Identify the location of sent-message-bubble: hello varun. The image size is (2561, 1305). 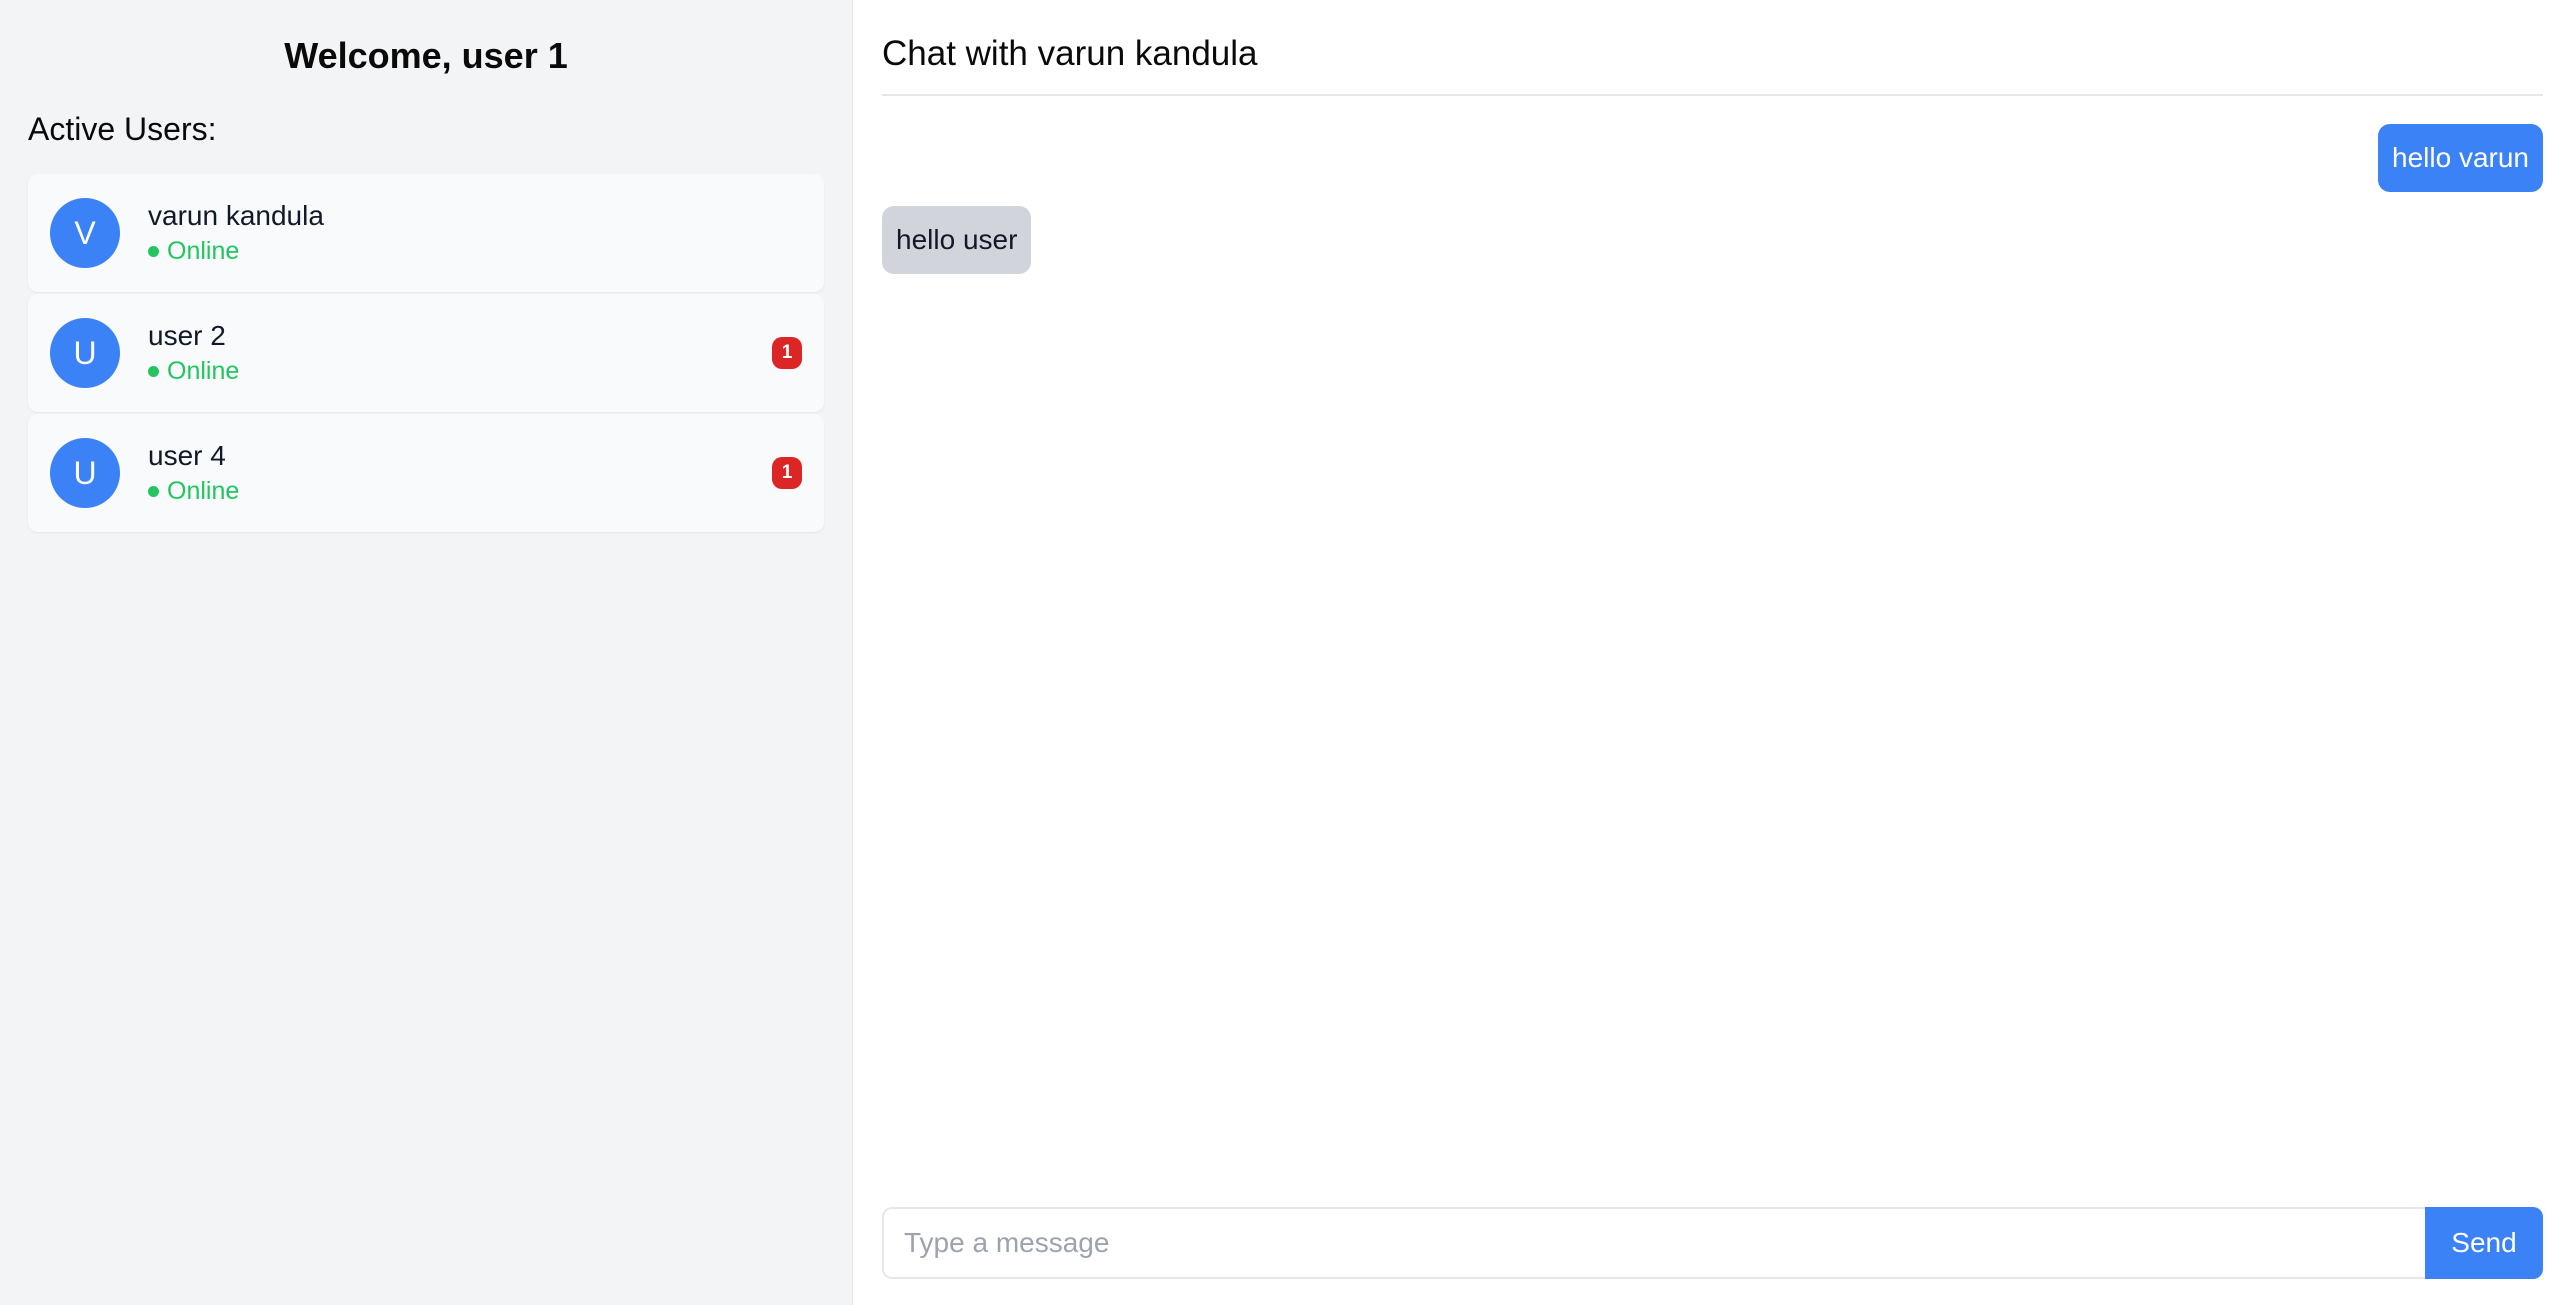
(2460, 158).